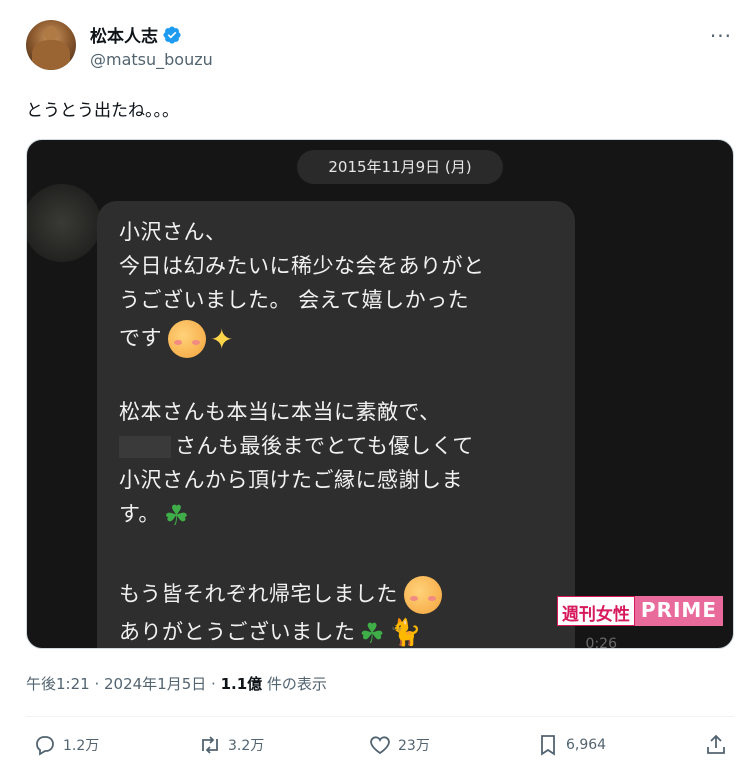 The image size is (750, 773). What do you see at coordinates (102, 111) in the screenshot?
I see `tweet-text: とうとう出たね。。。` at bounding box center [102, 111].